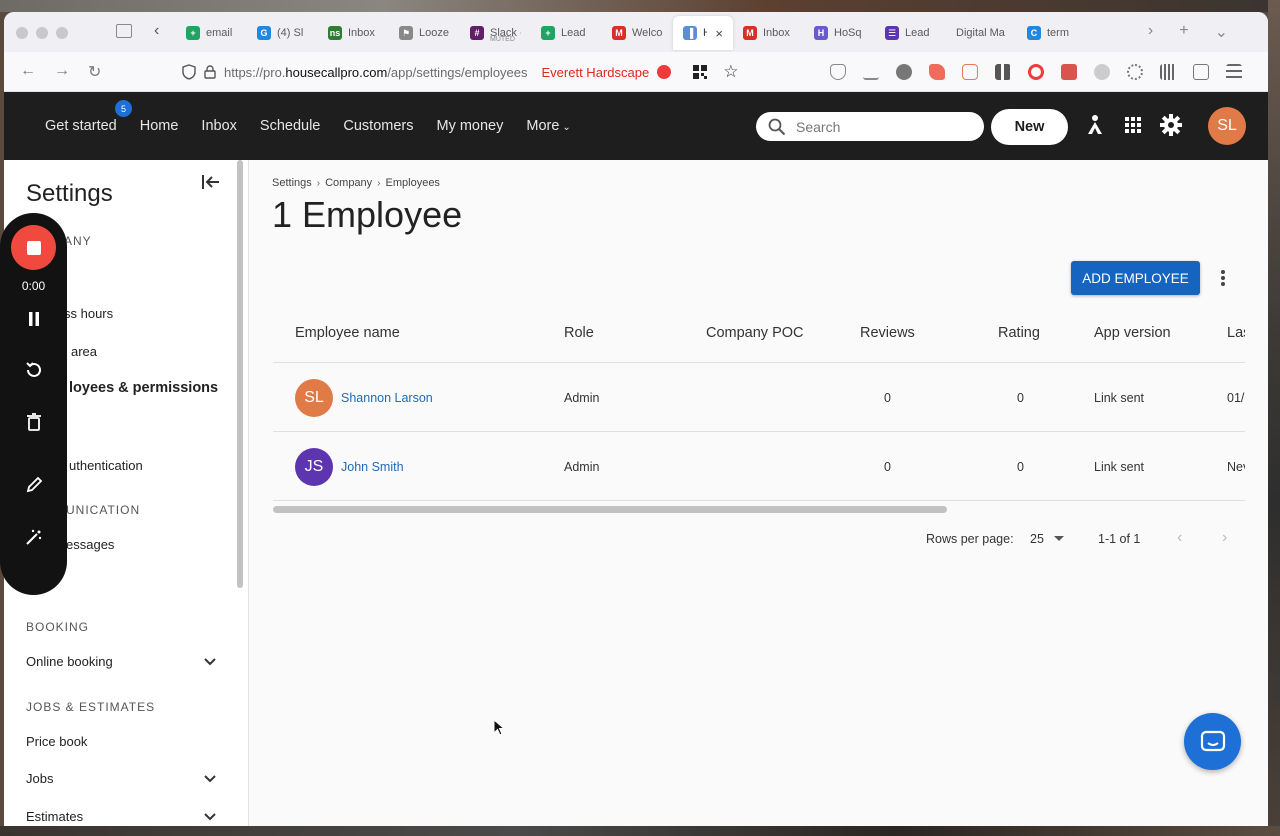 The width and height of the screenshot is (1280, 836). I want to click on sidebar-item-authentication: uthentication, so click(158, 465).